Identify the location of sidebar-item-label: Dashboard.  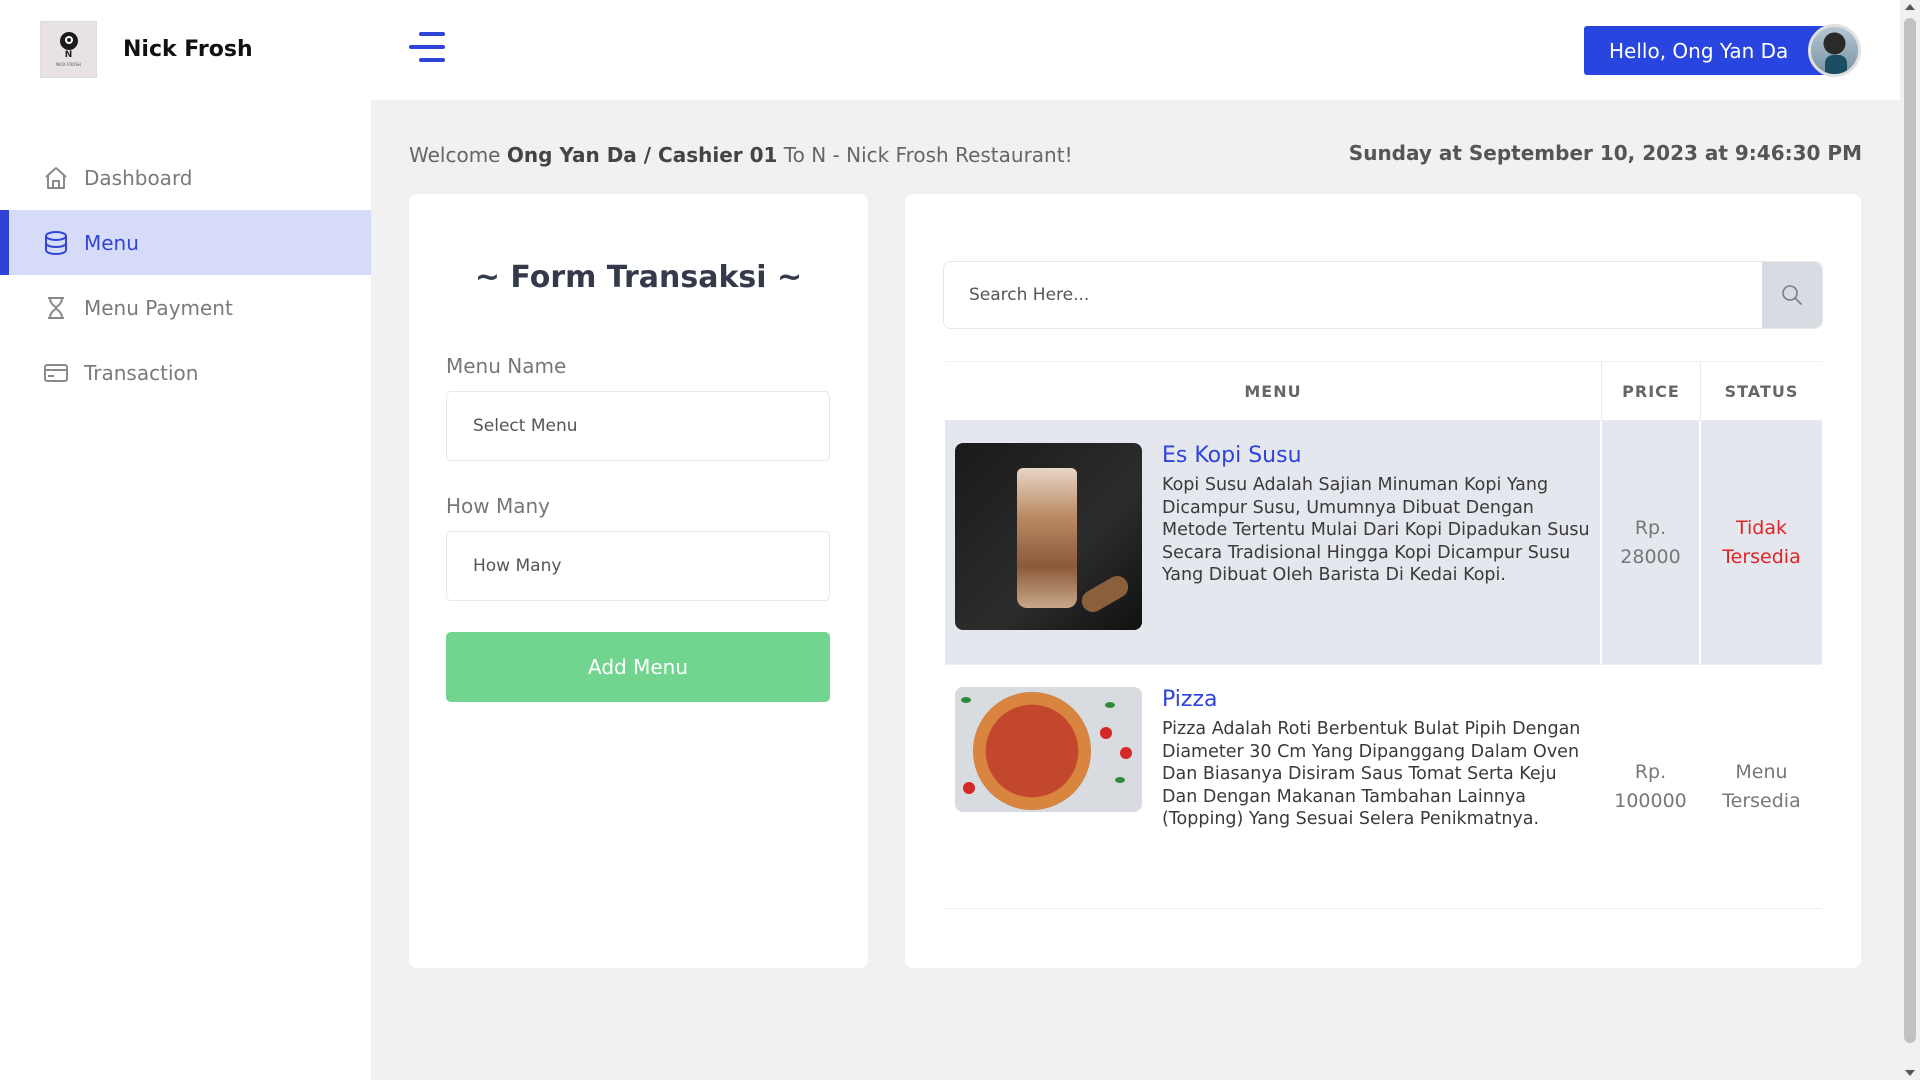
(138, 177).